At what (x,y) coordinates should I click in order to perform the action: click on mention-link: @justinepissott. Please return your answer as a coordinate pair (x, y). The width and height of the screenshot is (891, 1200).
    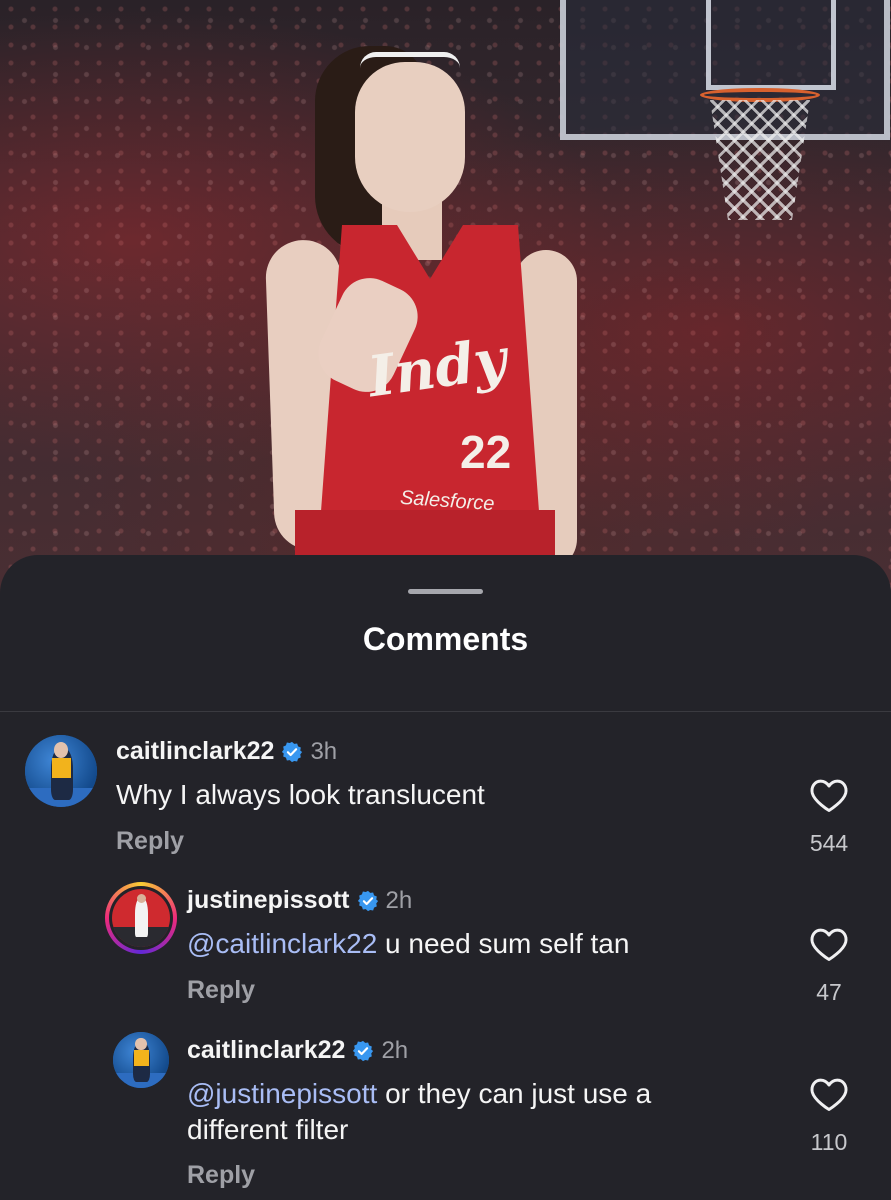
    Looking at the image, I should click on (282, 1093).